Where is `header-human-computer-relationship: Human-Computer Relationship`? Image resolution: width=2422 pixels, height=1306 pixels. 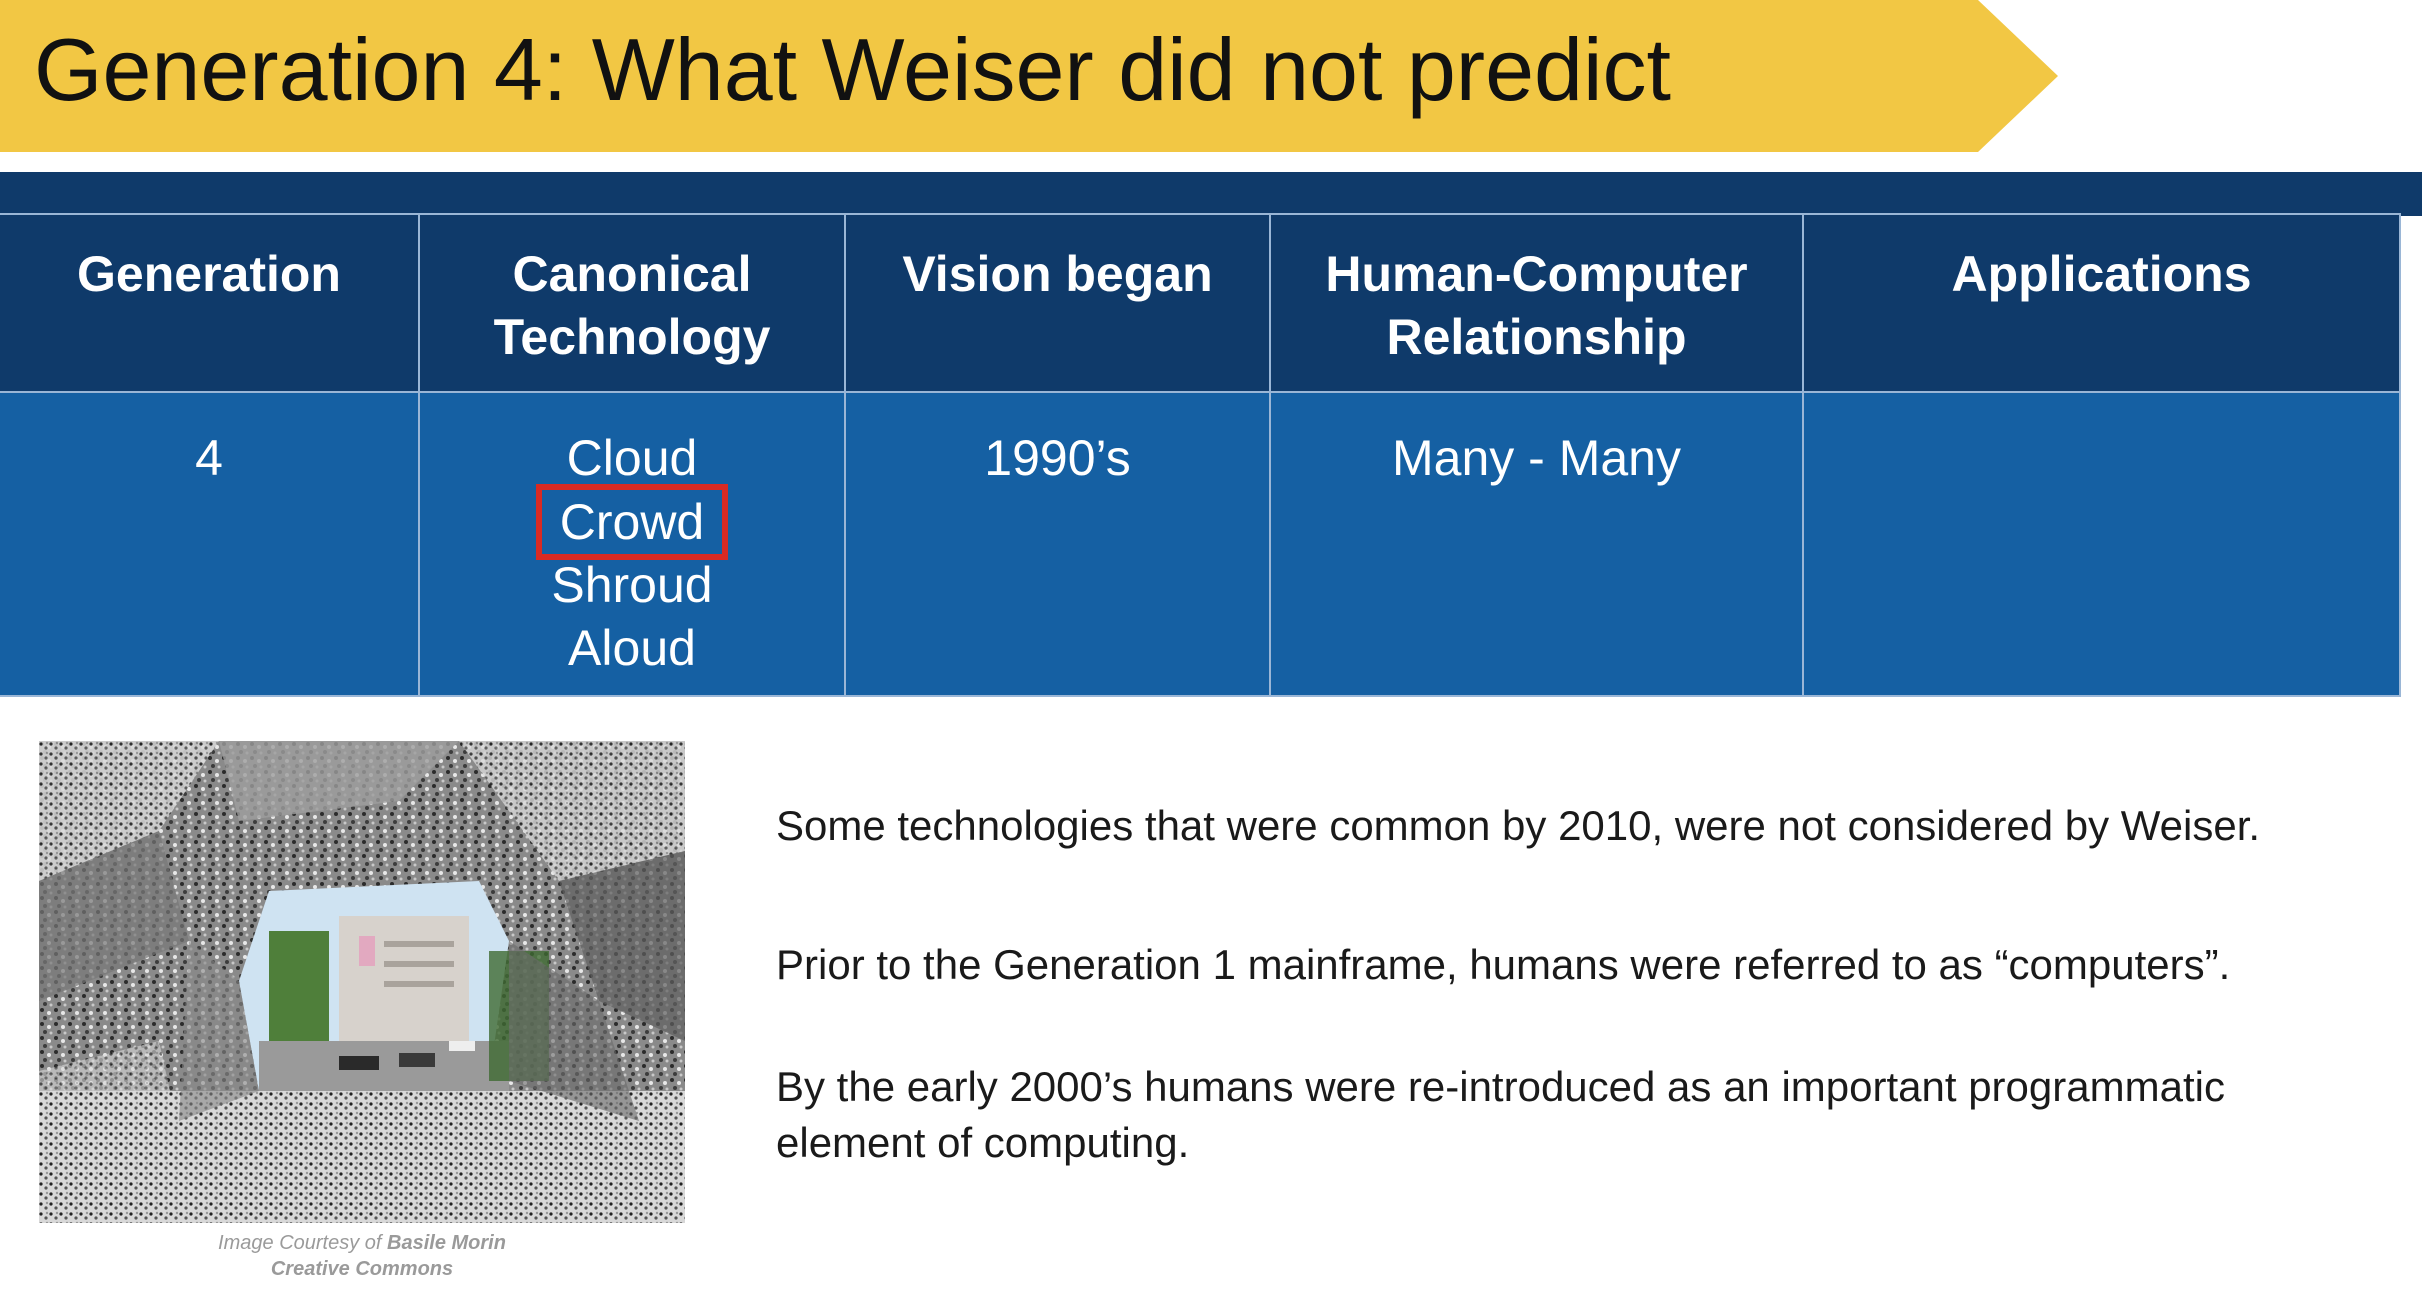 header-human-computer-relationship: Human-Computer Relationship is located at coordinates (1536, 303).